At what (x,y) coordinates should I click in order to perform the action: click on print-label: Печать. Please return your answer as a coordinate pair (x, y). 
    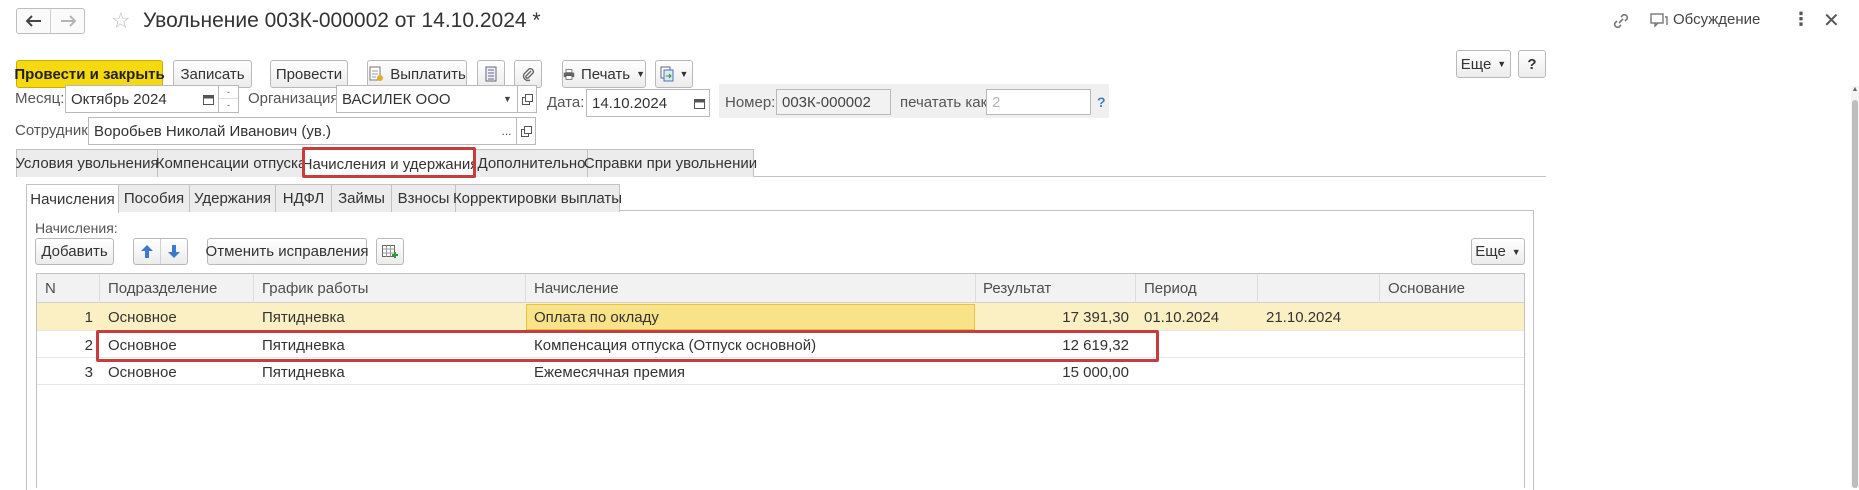
    Looking at the image, I should click on (605, 74).